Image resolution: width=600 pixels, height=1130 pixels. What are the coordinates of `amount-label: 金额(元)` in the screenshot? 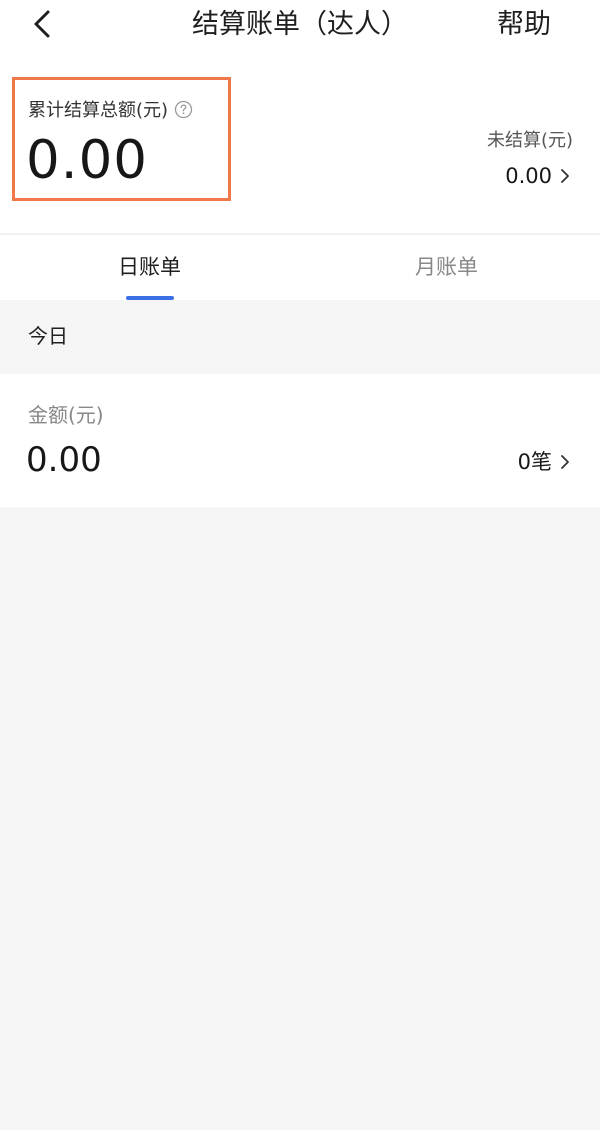 It's located at (66, 415).